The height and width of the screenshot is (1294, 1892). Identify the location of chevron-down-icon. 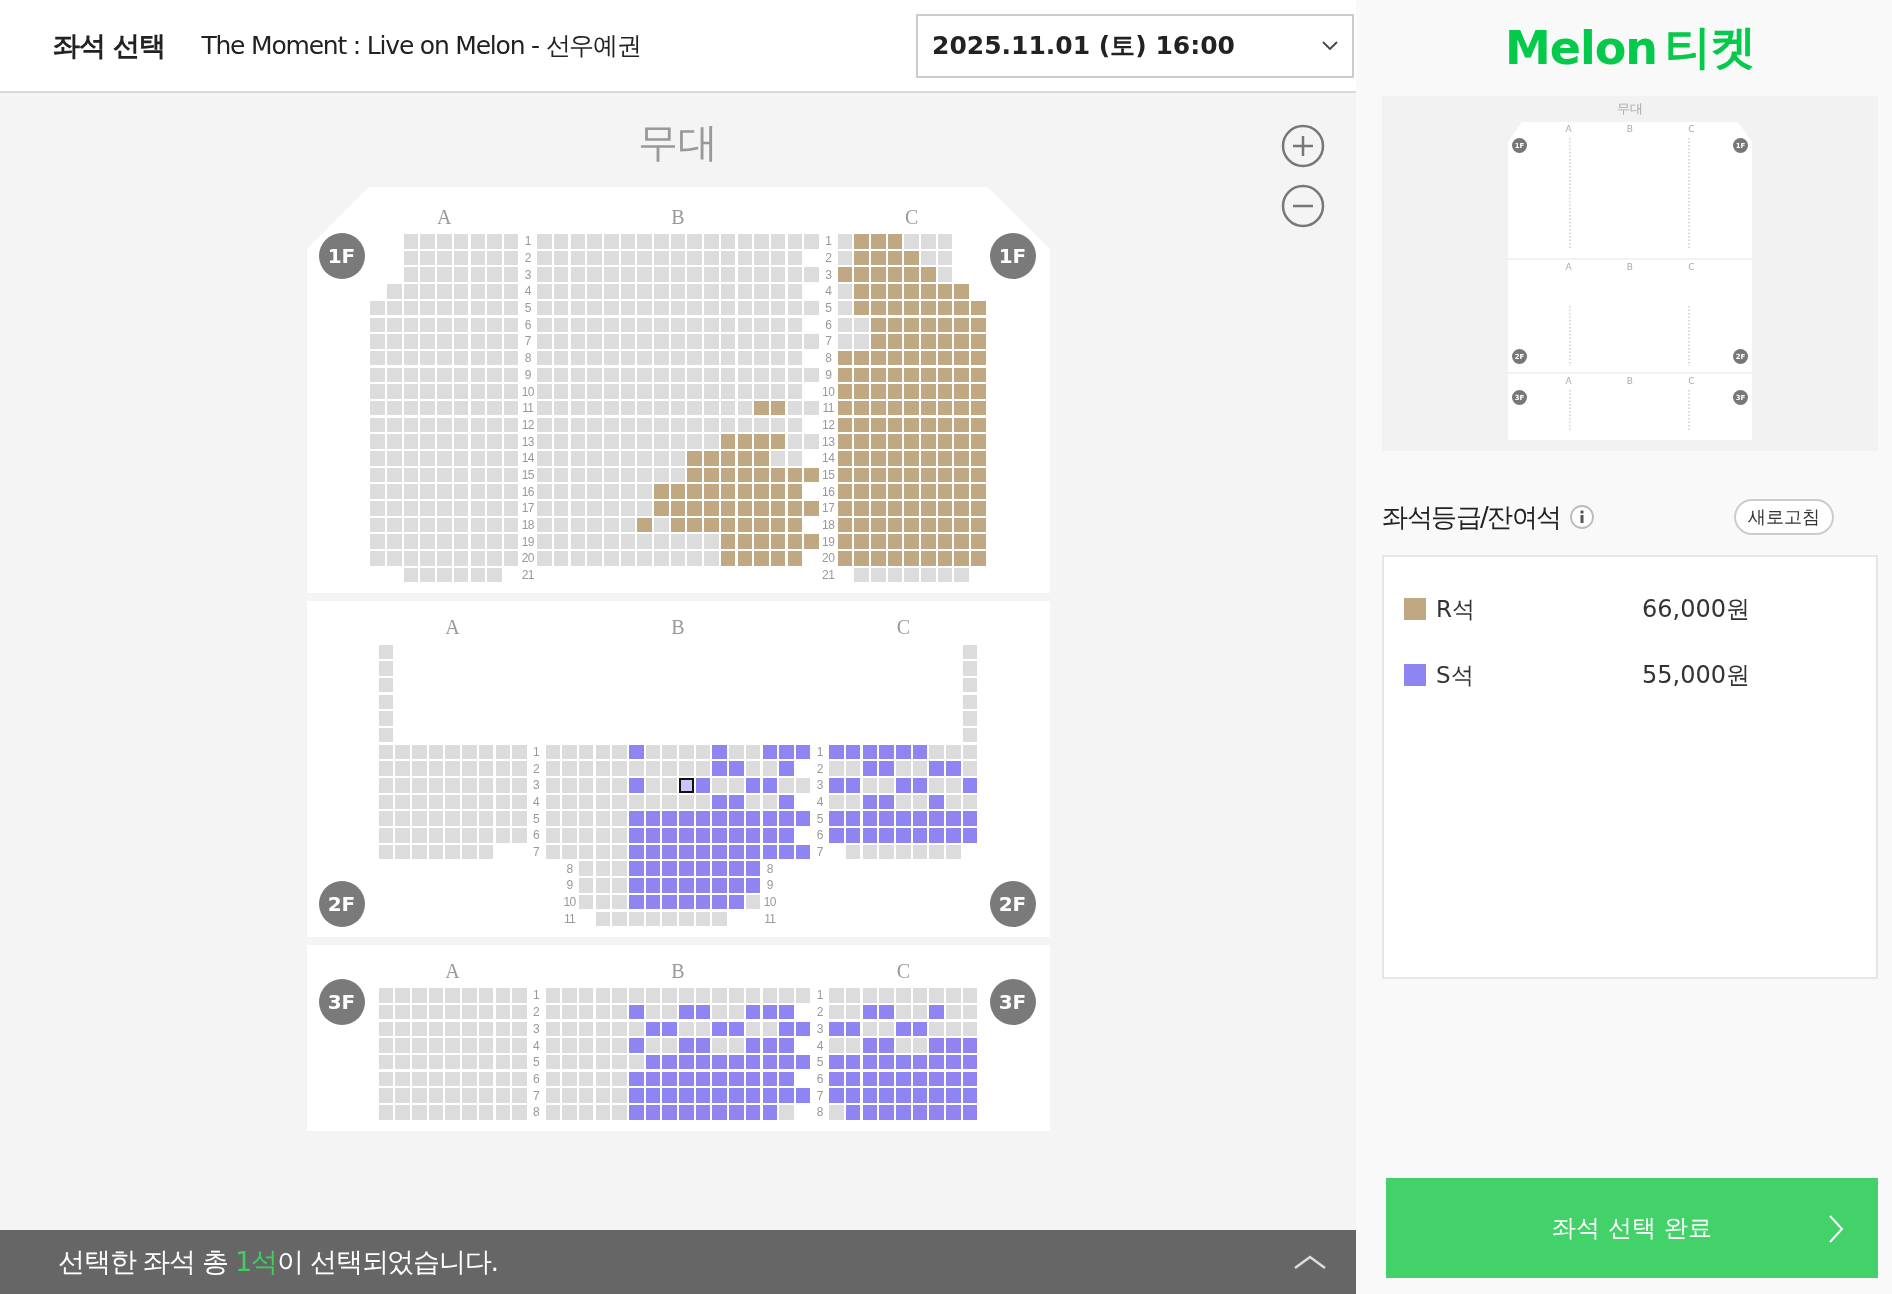
(1330, 45).